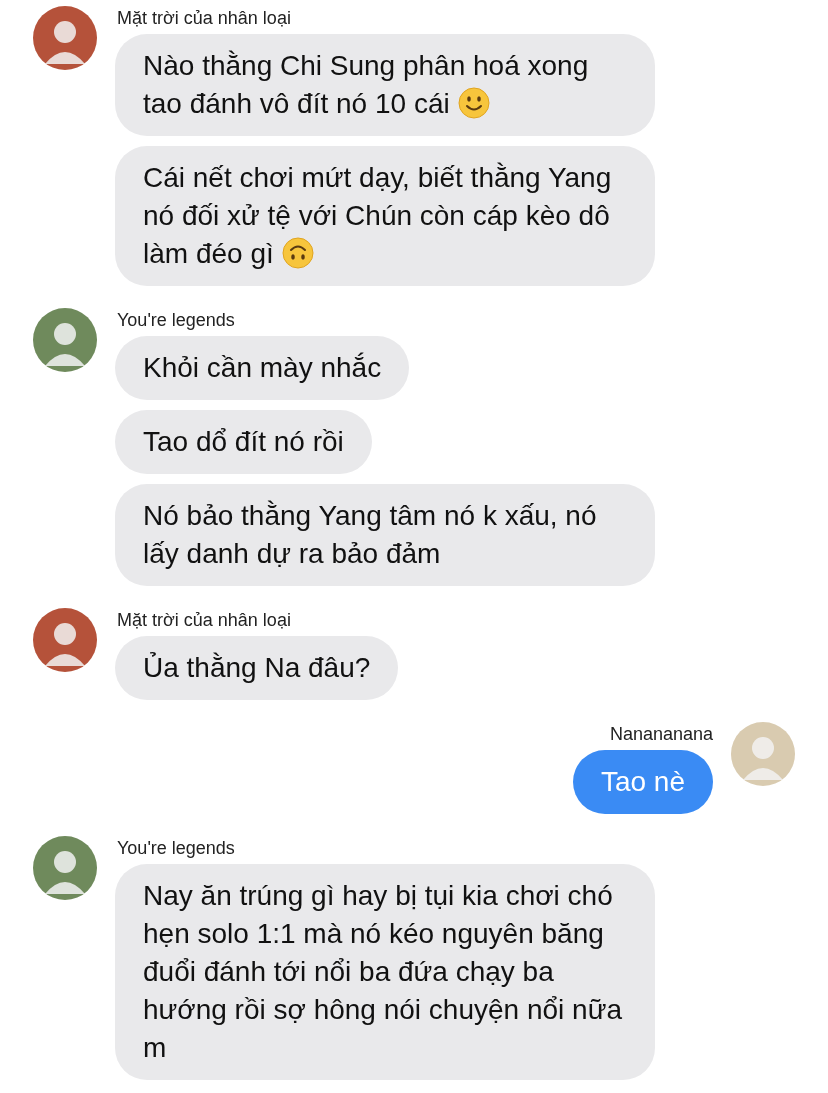 The image size is (828, 1093). I want to click on message-bubble: Tao nè, so click(642, 782).